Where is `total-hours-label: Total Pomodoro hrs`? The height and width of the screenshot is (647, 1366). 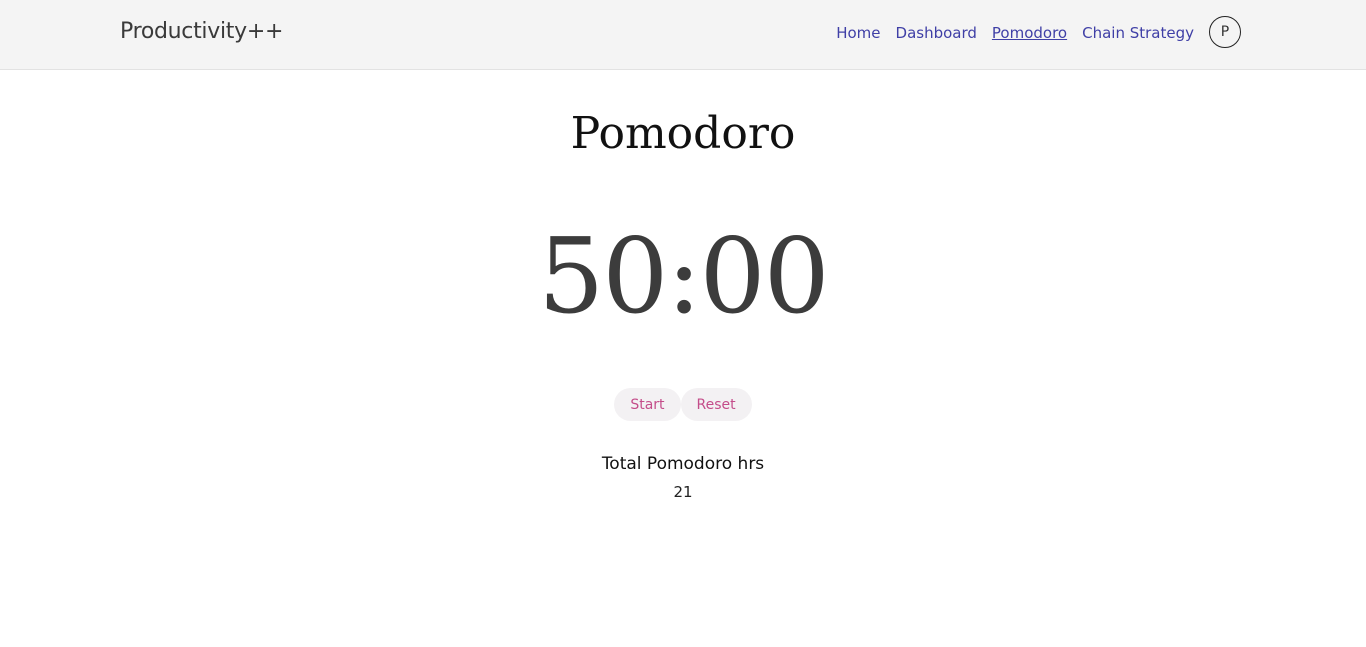 total-hours-label: Total Pomodoro hrs is located at coordinates (683, 464).